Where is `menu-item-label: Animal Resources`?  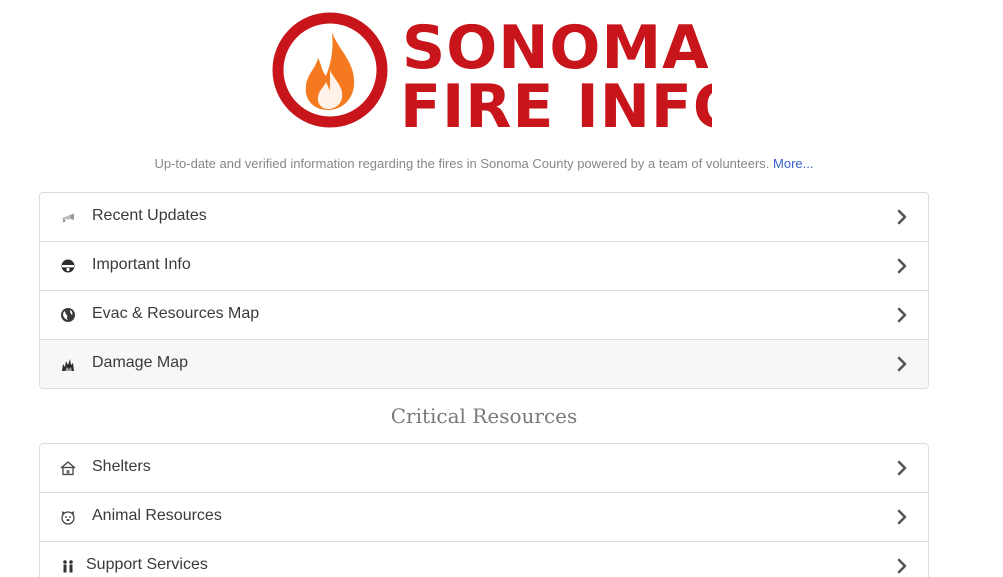
menu-item-label: Animal Resources is located at coordinates (157, 515).